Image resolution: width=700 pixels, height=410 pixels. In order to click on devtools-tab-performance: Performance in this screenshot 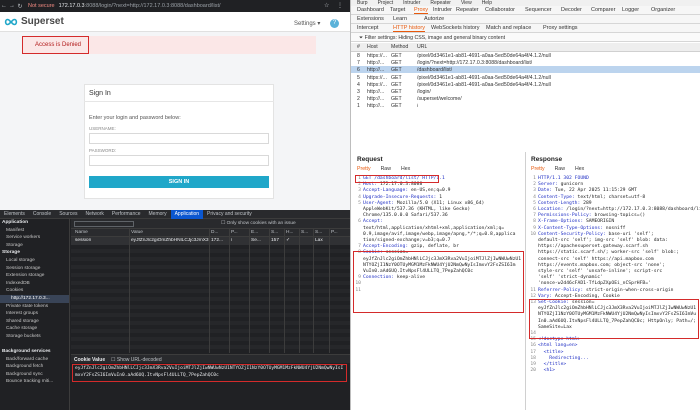, I will do `click(126, 214)`.